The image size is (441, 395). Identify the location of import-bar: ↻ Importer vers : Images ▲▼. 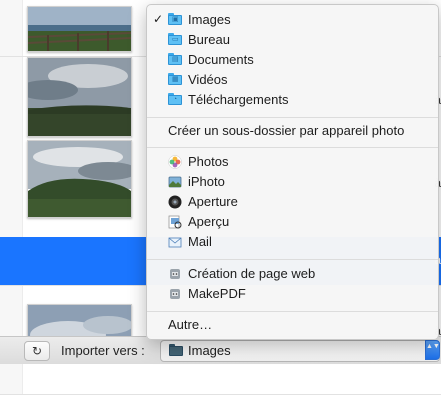
(220, 350).